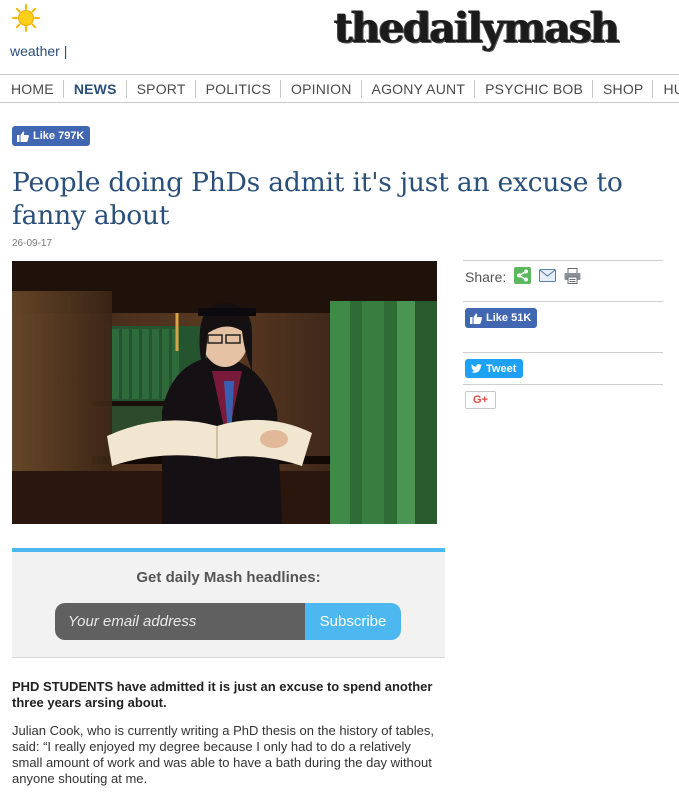  What do you see at coordinates (94, 88) in the screenshot?
I see `nav-item-news: NEWS` at bounding box center [94, 88].